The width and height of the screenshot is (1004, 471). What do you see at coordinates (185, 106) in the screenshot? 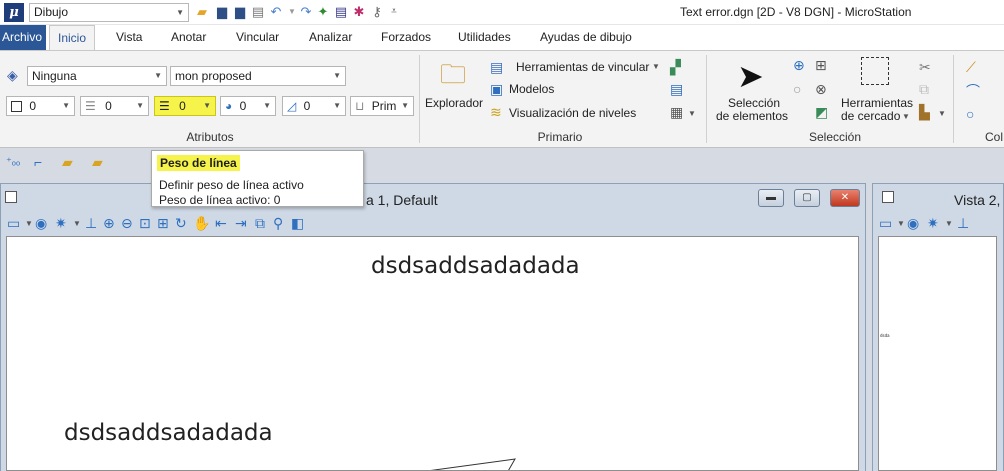
I see `line-weight-dropdown: ☰ 0 ▼` at bounding box center [185, 106].